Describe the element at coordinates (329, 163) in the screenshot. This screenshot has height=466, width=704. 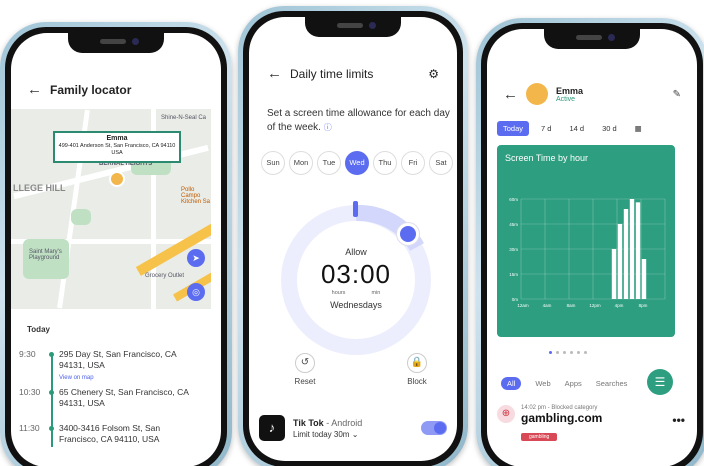
I see `day-tue: Tue` at that location.